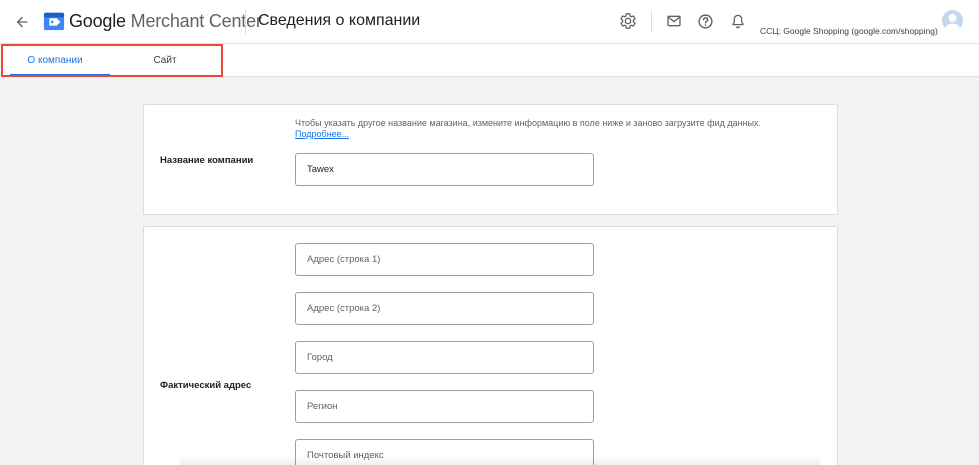 This screenshot has width=979, height=465. What do you see at coordinates (444, 452) in the screenshot?
I see `postal-code-input` at bounding box center [444, 452].